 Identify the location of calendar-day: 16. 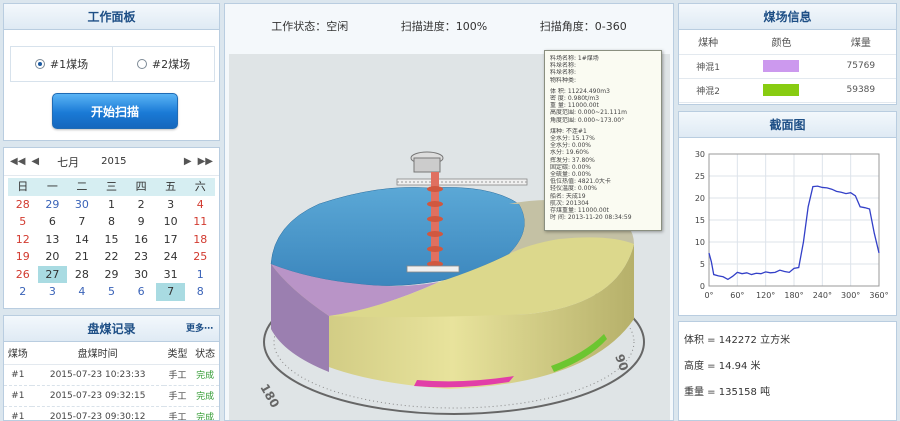
(141, 240).